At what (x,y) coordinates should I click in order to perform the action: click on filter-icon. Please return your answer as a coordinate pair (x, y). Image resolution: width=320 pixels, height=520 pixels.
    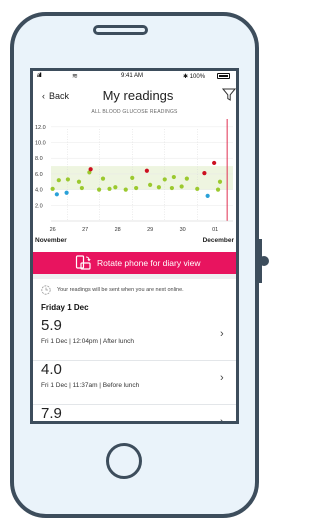
    Looking at the image, I should click on (229, 95).